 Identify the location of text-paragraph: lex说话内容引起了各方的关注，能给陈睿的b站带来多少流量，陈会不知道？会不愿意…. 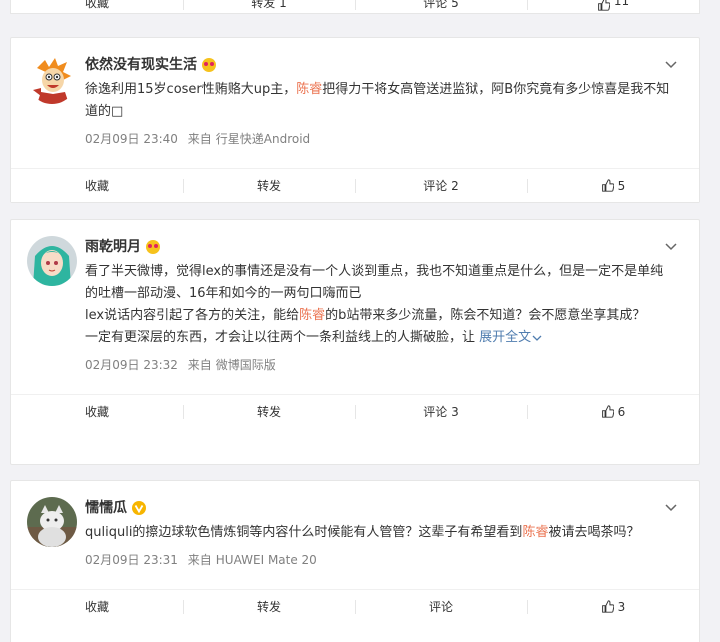
(365, 315).